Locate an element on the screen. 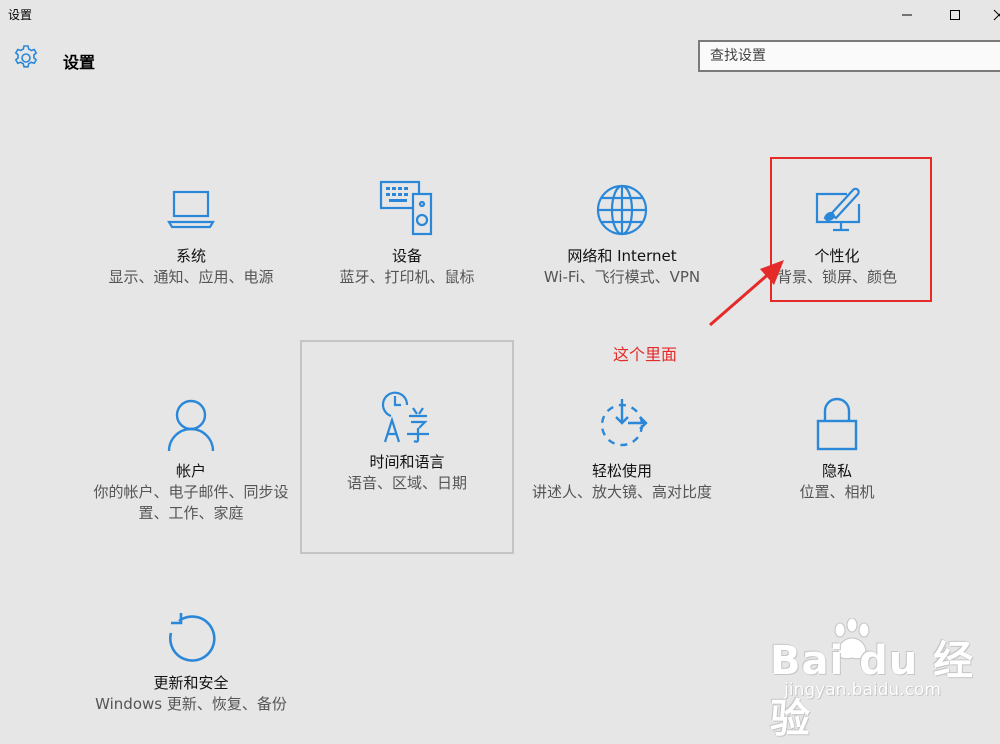 The height and width of the screenshot is (744, 1000). tile-description: 语音、区域、日期 is located at coordinates (406, 483).